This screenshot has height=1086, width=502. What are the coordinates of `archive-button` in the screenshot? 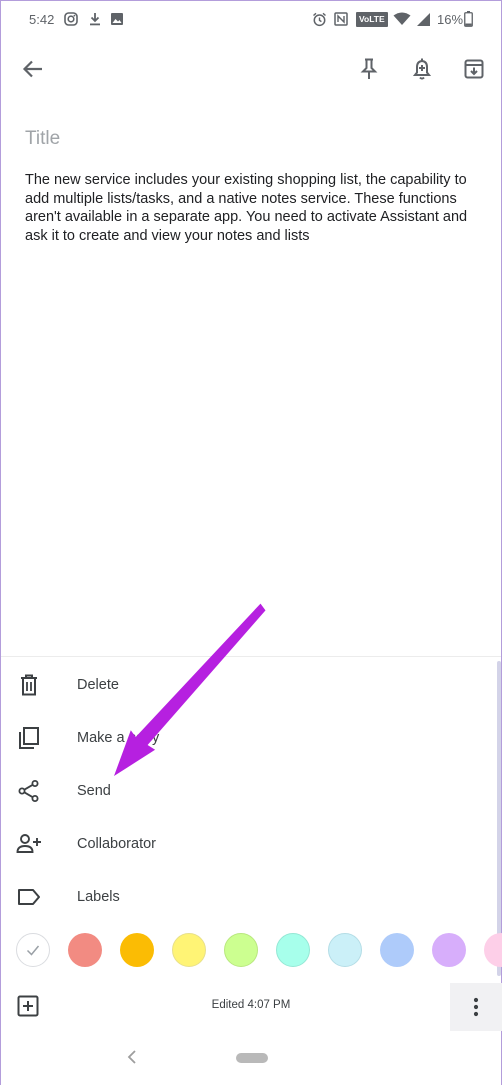 It's located at (474, 69).